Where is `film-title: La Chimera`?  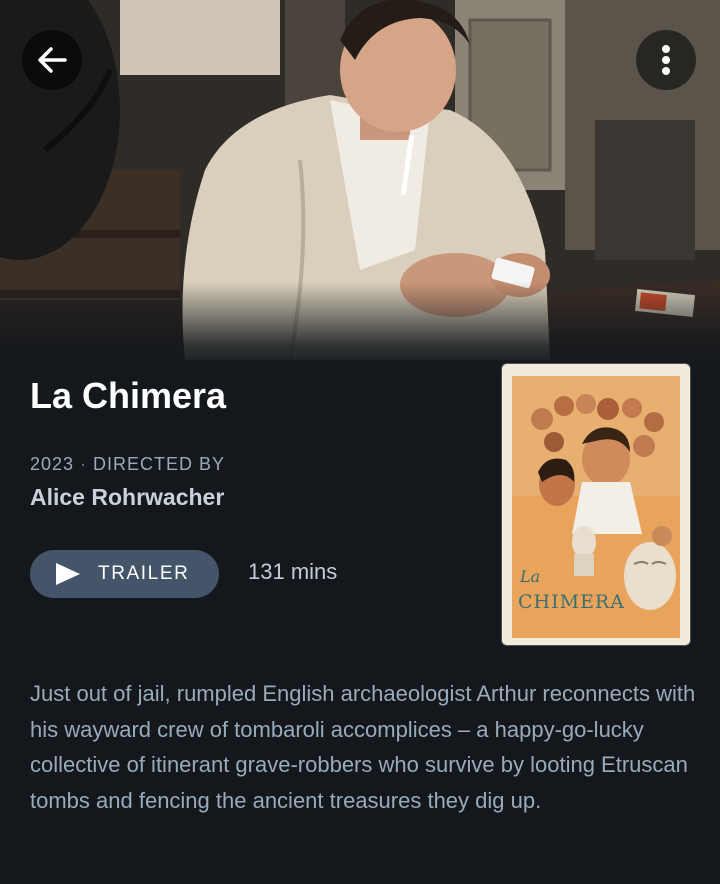 film-title: La Chimera is located at coordinates (128, 395).